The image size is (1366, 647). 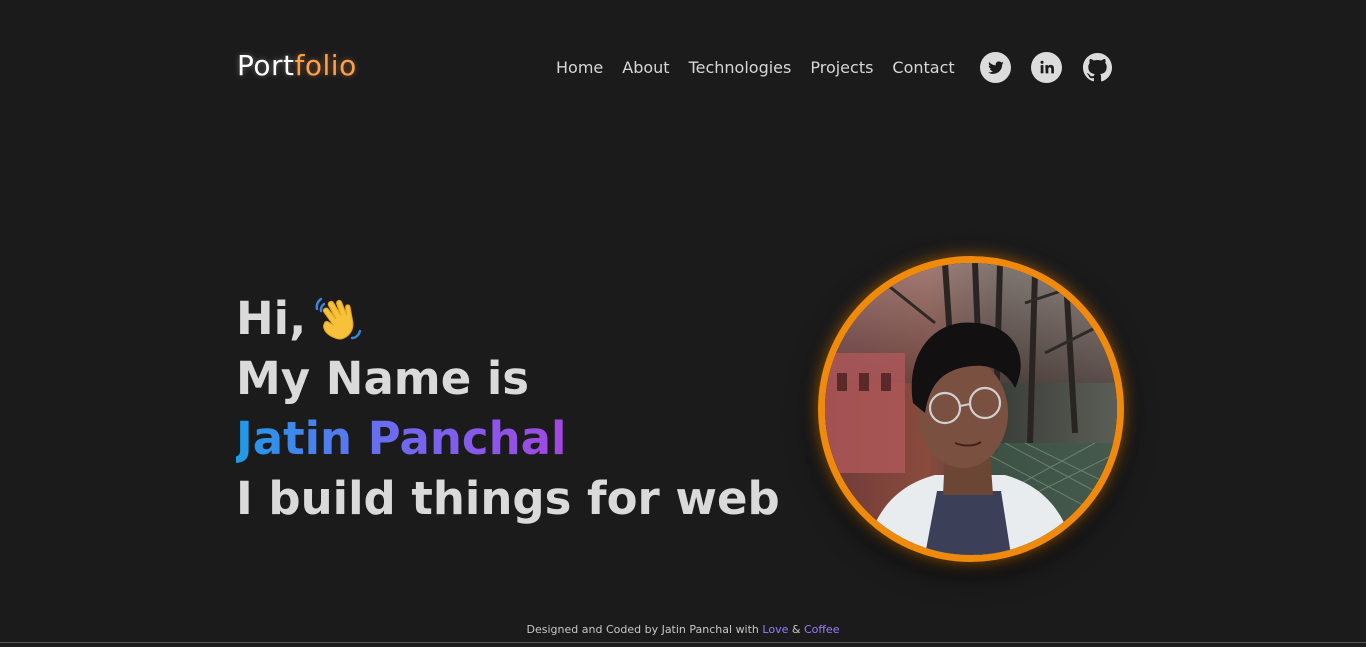 I want to click on hero-name-line: Jatin Panchal, so click(x=508, y=439).